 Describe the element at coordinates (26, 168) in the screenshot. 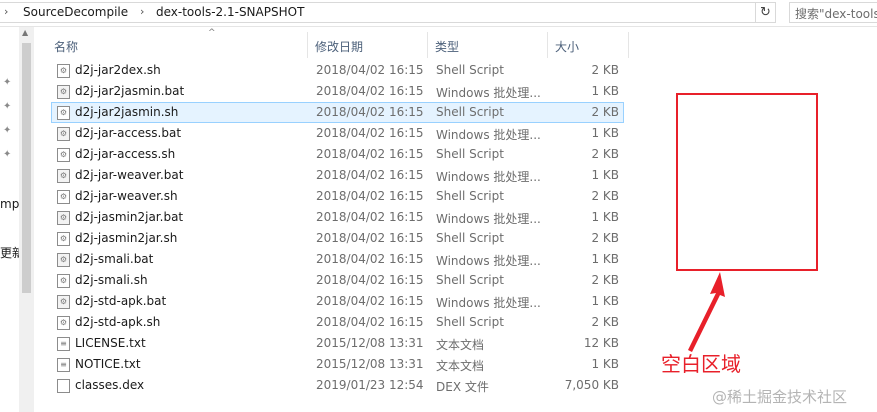

I see `scrollbar-thumb` at that location.